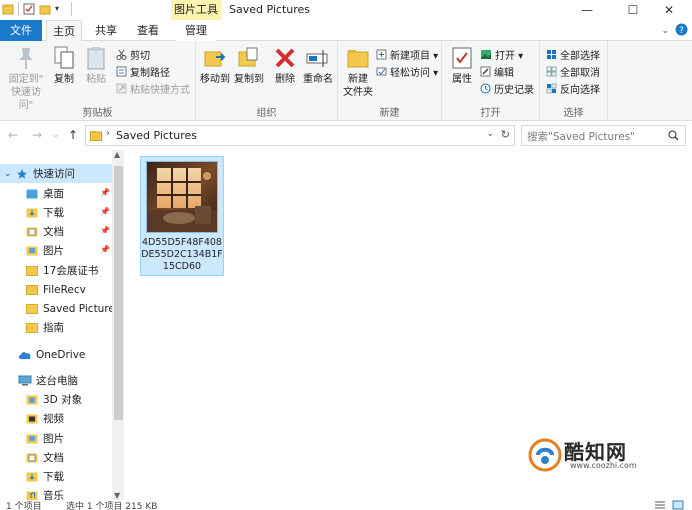 This screenshot has width=692, height=510. What do you see at coordinates (64, 31) in the screenshot?
I see `tab-home: 主页` at bounding box center [64, 31].